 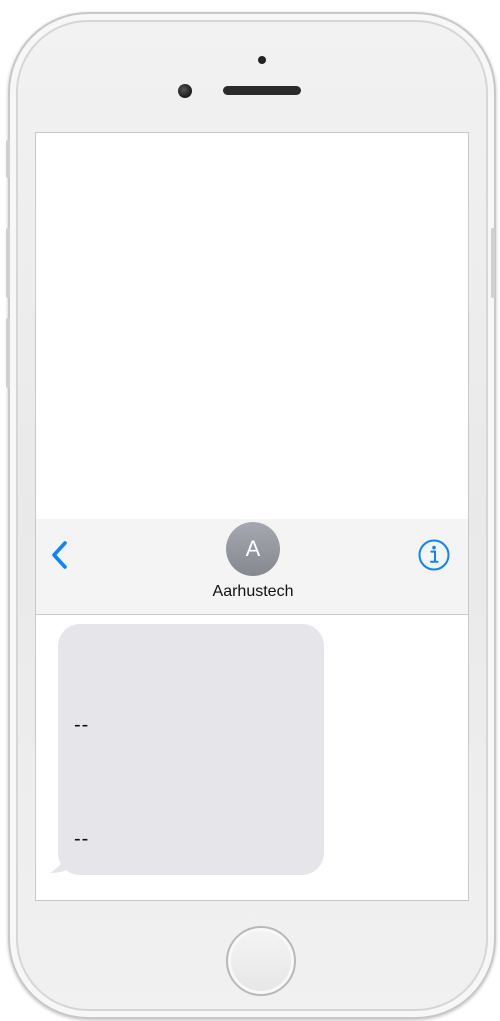 I want to click on avatar-initial: A, so click(x=253, y=548).